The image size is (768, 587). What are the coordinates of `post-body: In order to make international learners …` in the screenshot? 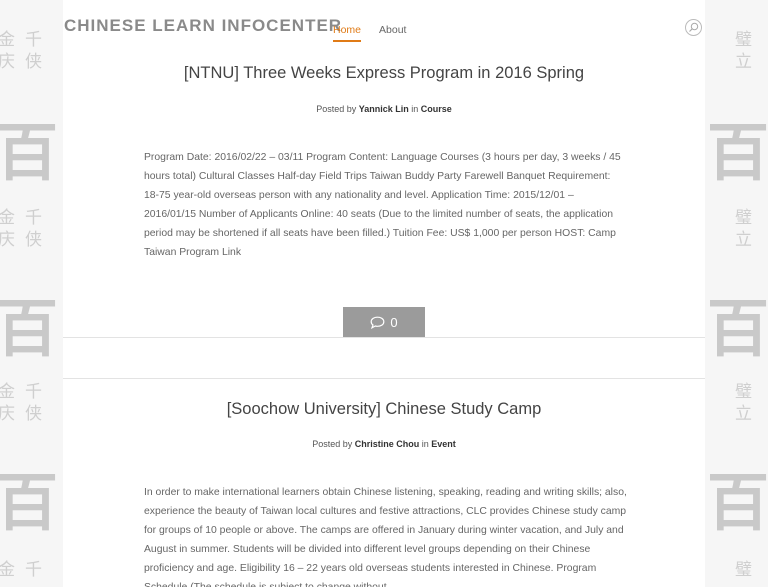 It's located at (385, 537).